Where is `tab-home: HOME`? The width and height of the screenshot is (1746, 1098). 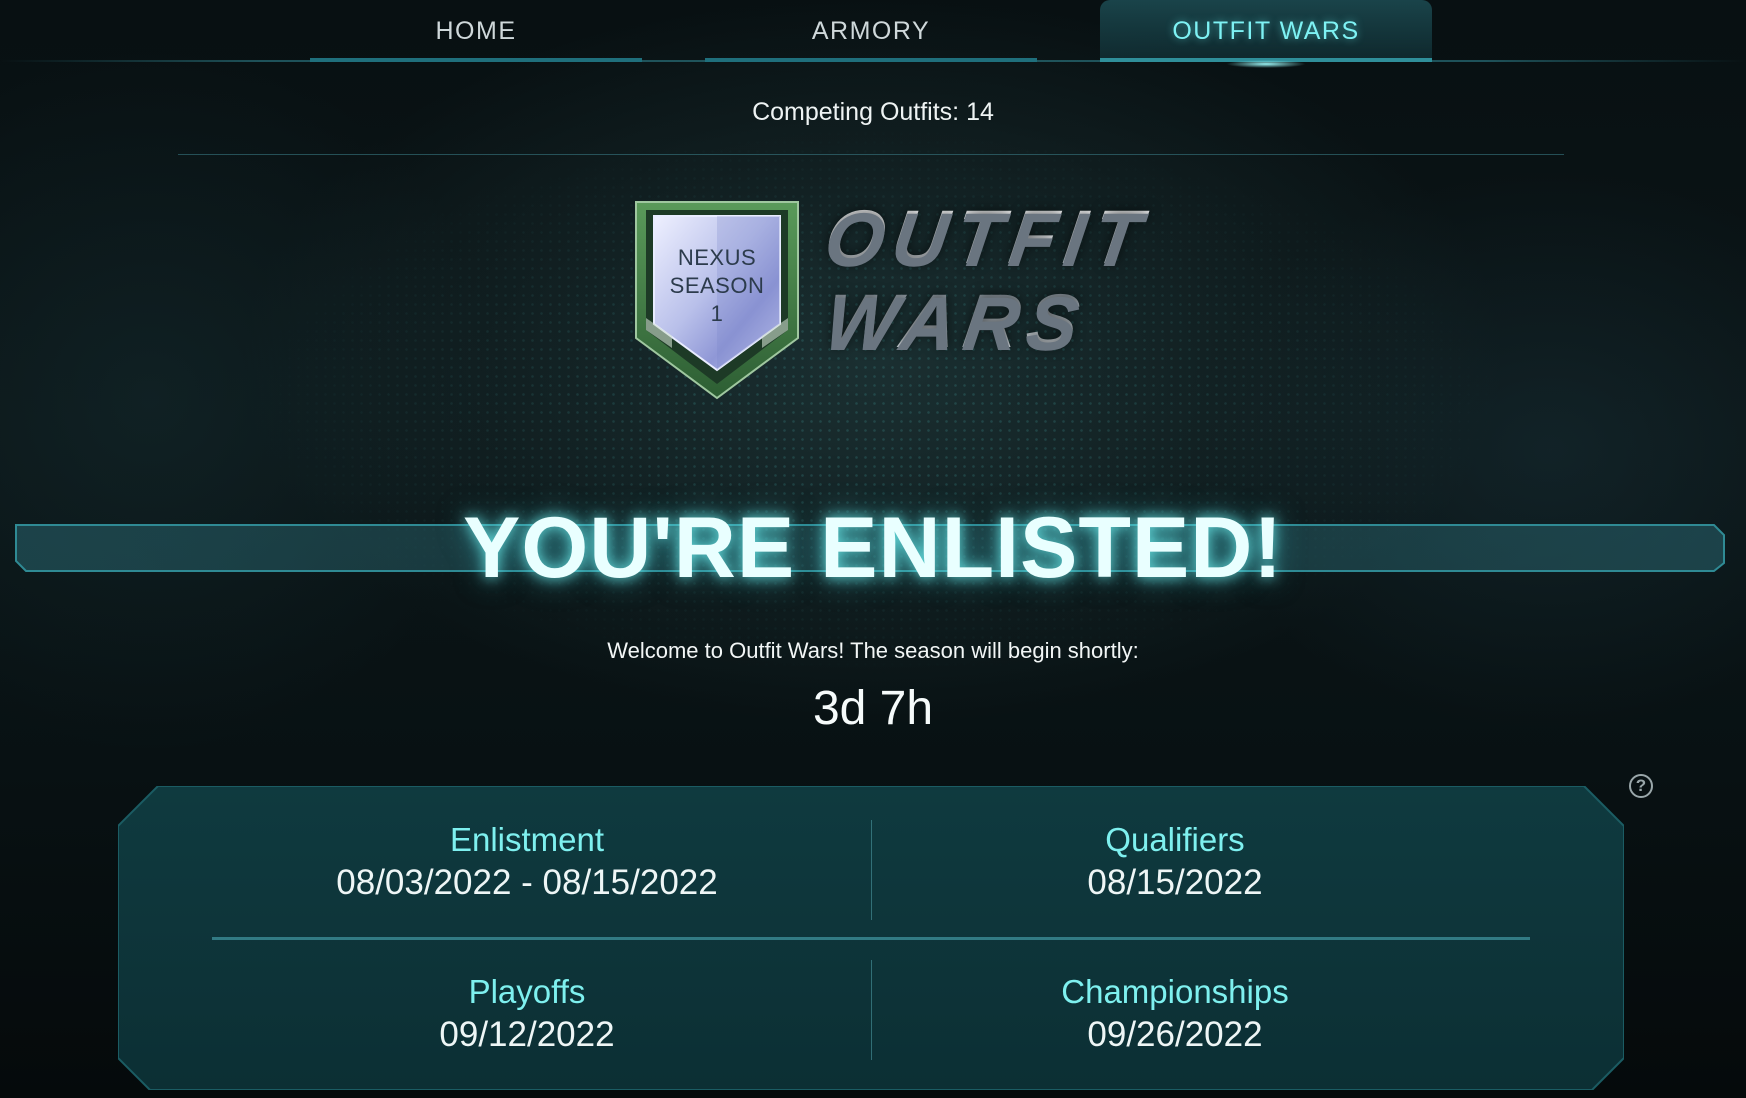
tab-home: HOME is located at coordinates (476, 31).